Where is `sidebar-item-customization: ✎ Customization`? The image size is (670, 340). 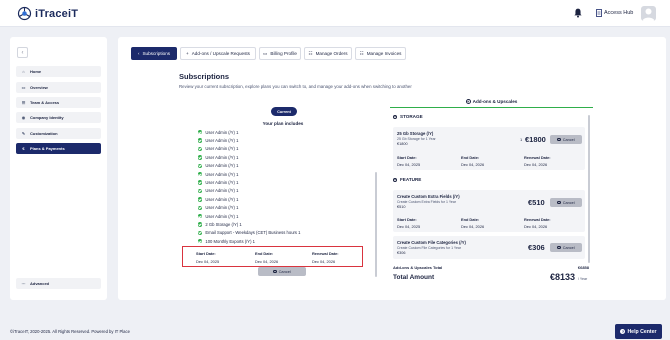
sidebar-item-customization: ✎ Customization is located at coordinates (58, 133).